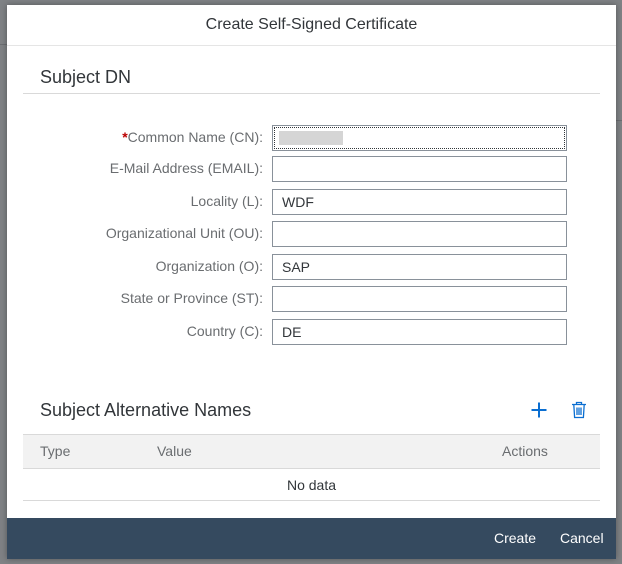 This screenshot has height=564, width=622. I want to click on form-row-state: State or Province (ST):, so click(311, 299).